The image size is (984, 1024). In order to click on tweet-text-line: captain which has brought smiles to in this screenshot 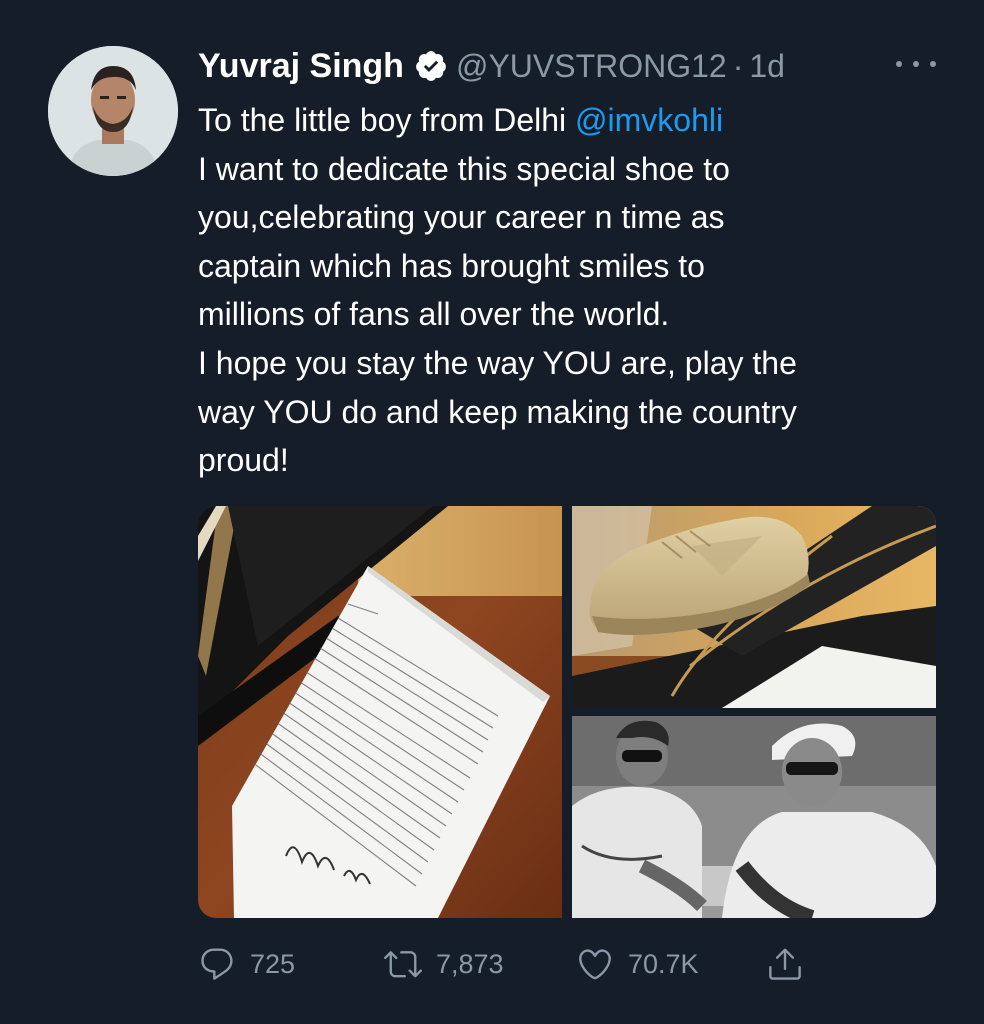, I will do `click(451, 265)`.